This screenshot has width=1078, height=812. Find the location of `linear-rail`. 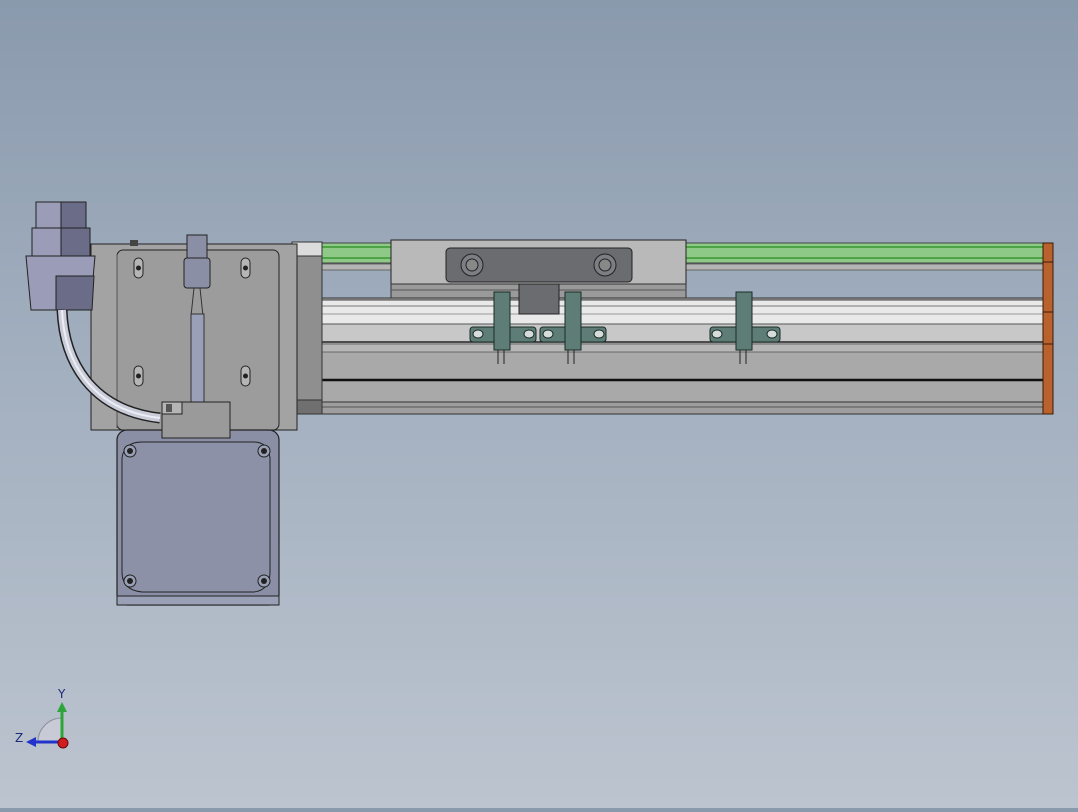

linear-rail is located at coordinates (682, 356).